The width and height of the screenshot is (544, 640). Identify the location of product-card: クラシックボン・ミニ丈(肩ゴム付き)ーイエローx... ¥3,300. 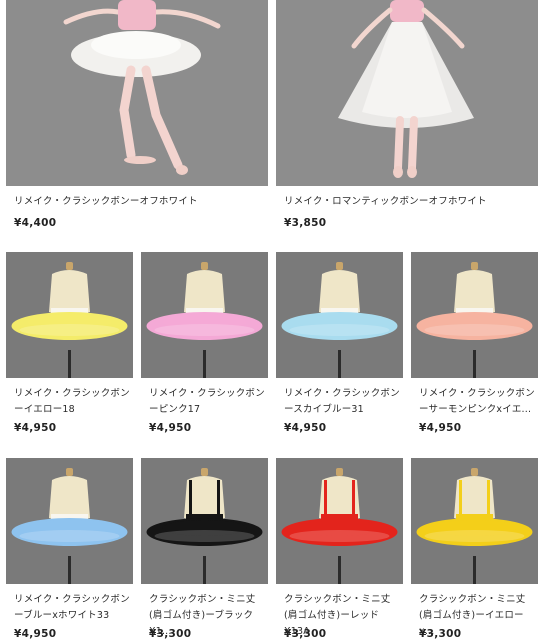
(474, 549).